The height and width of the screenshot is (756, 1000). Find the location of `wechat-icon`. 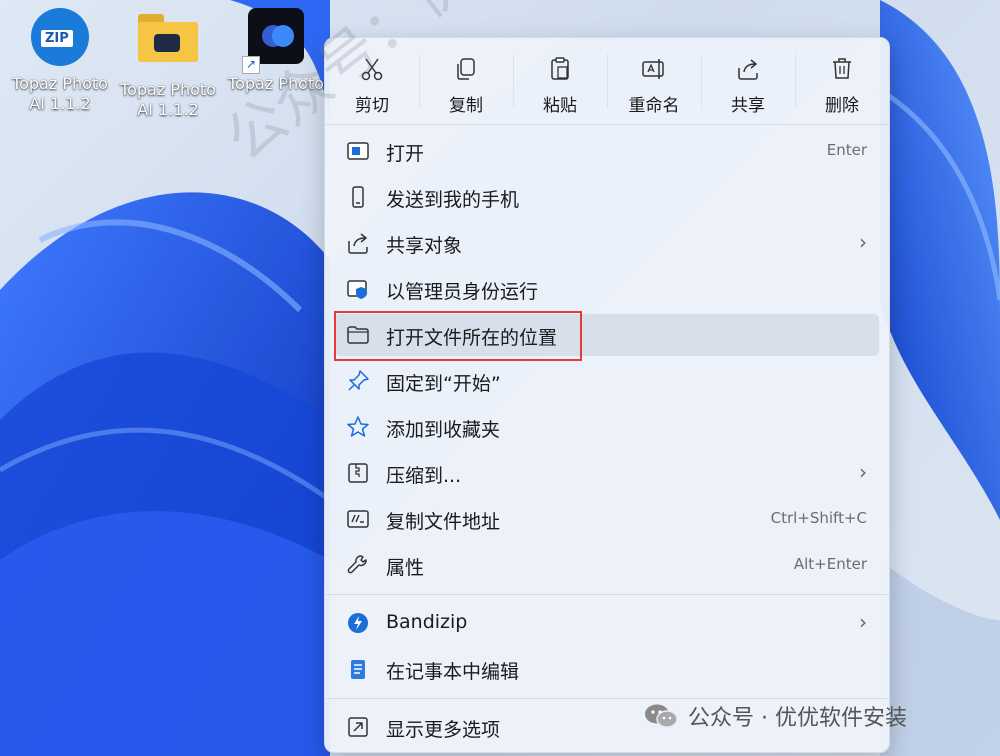

wechat-icon is located at coordinates (661, 716).